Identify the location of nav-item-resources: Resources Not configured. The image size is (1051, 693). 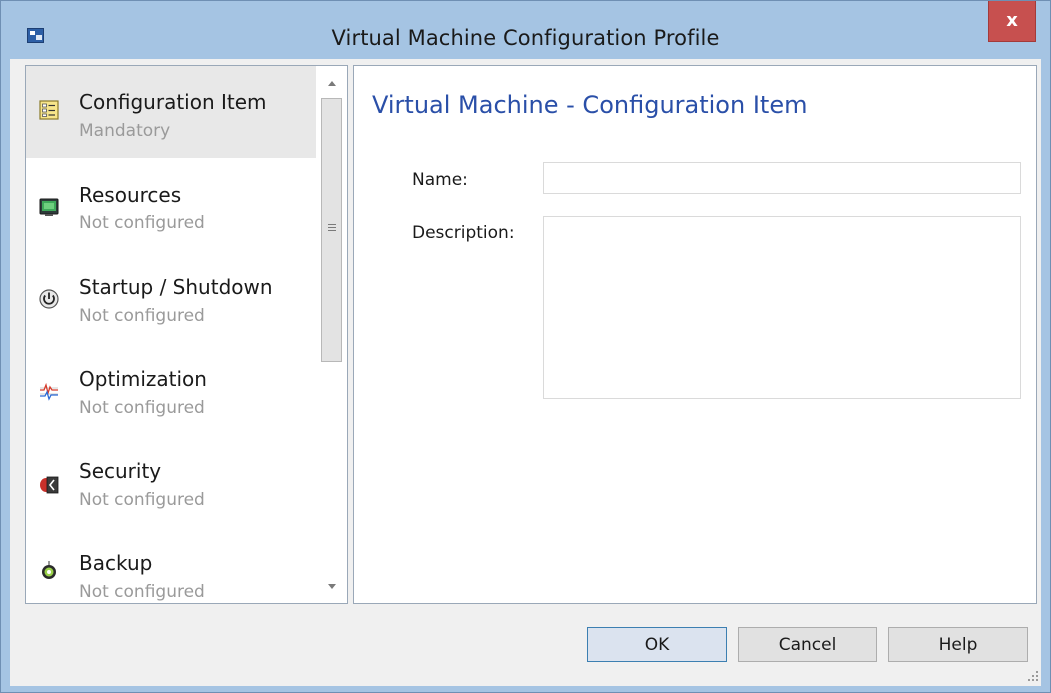
(171, 204).